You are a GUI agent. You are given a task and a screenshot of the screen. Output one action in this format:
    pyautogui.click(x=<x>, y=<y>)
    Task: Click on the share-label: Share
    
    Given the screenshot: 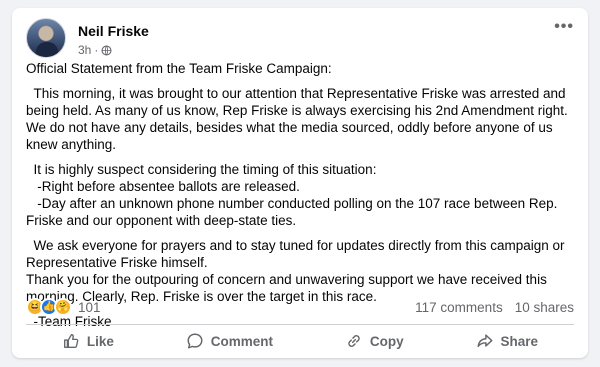 What is the action you would take?
    pyautogui.click(x=519, y=341)
    